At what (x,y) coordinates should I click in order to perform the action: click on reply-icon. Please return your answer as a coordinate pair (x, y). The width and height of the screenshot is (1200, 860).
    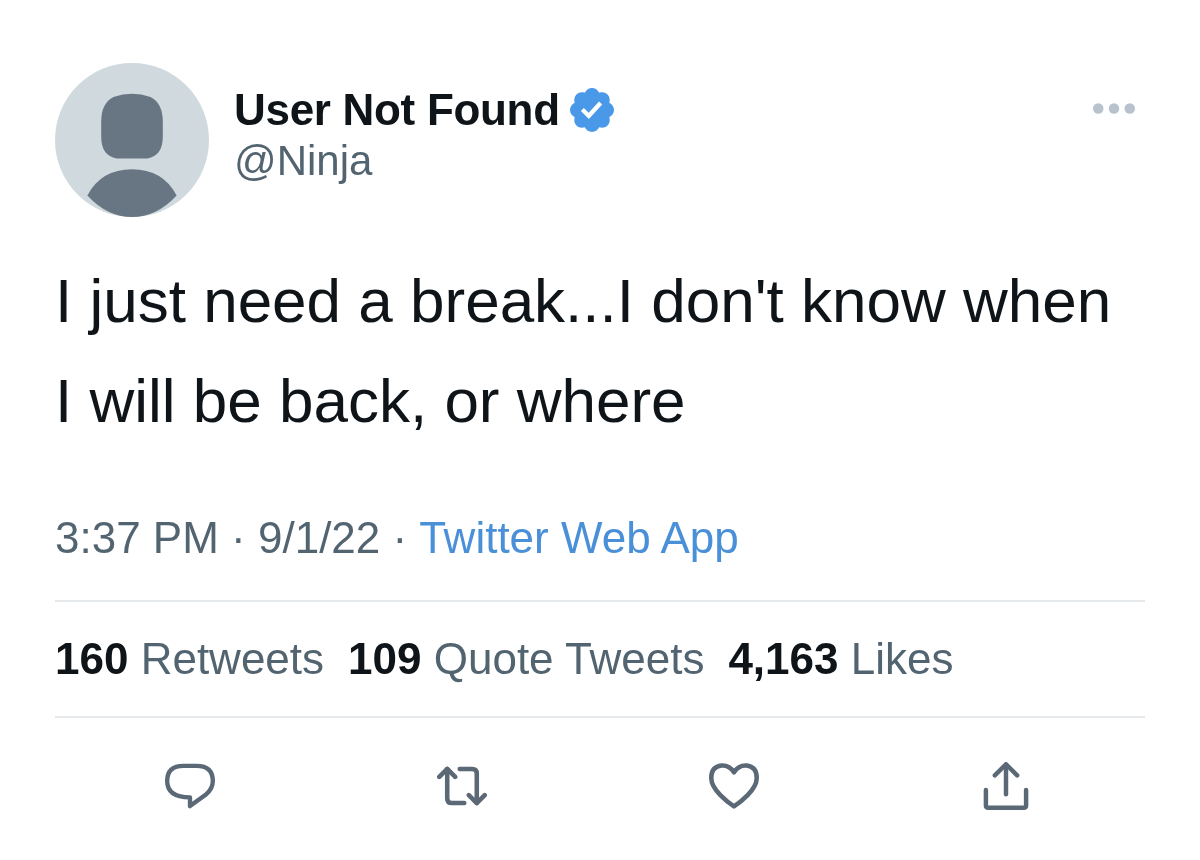
    Looking at the image, I should click on (190, 786).